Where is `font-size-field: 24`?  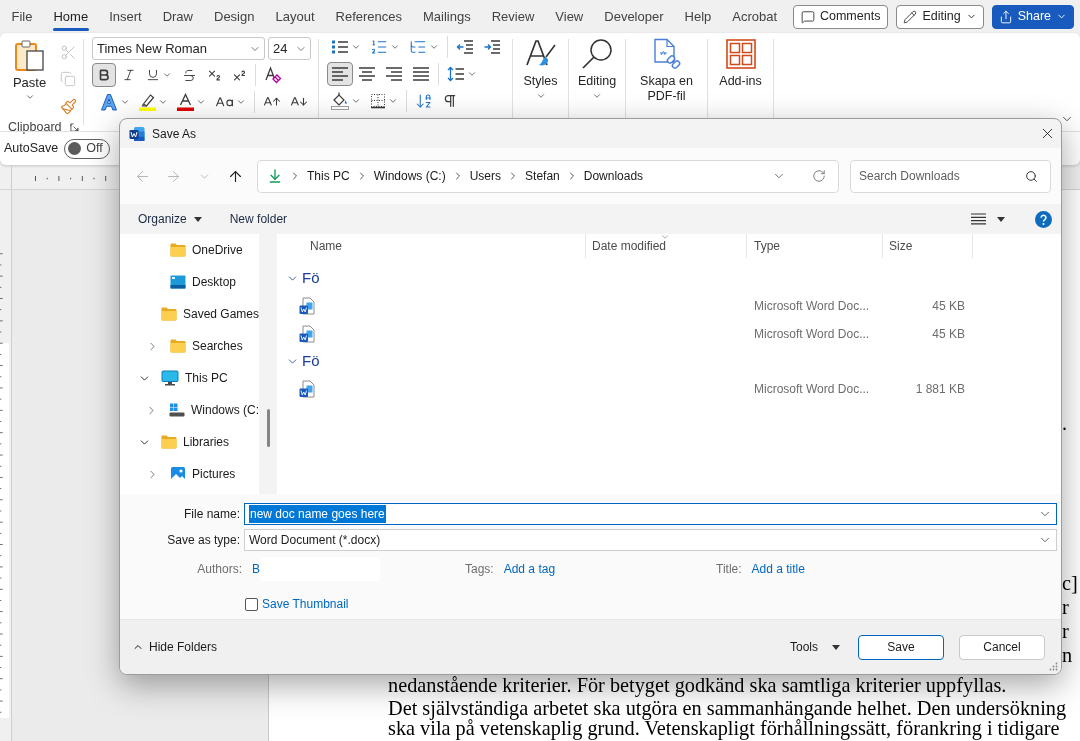 font-size-field: 24 is located at coordinates (289, 48).